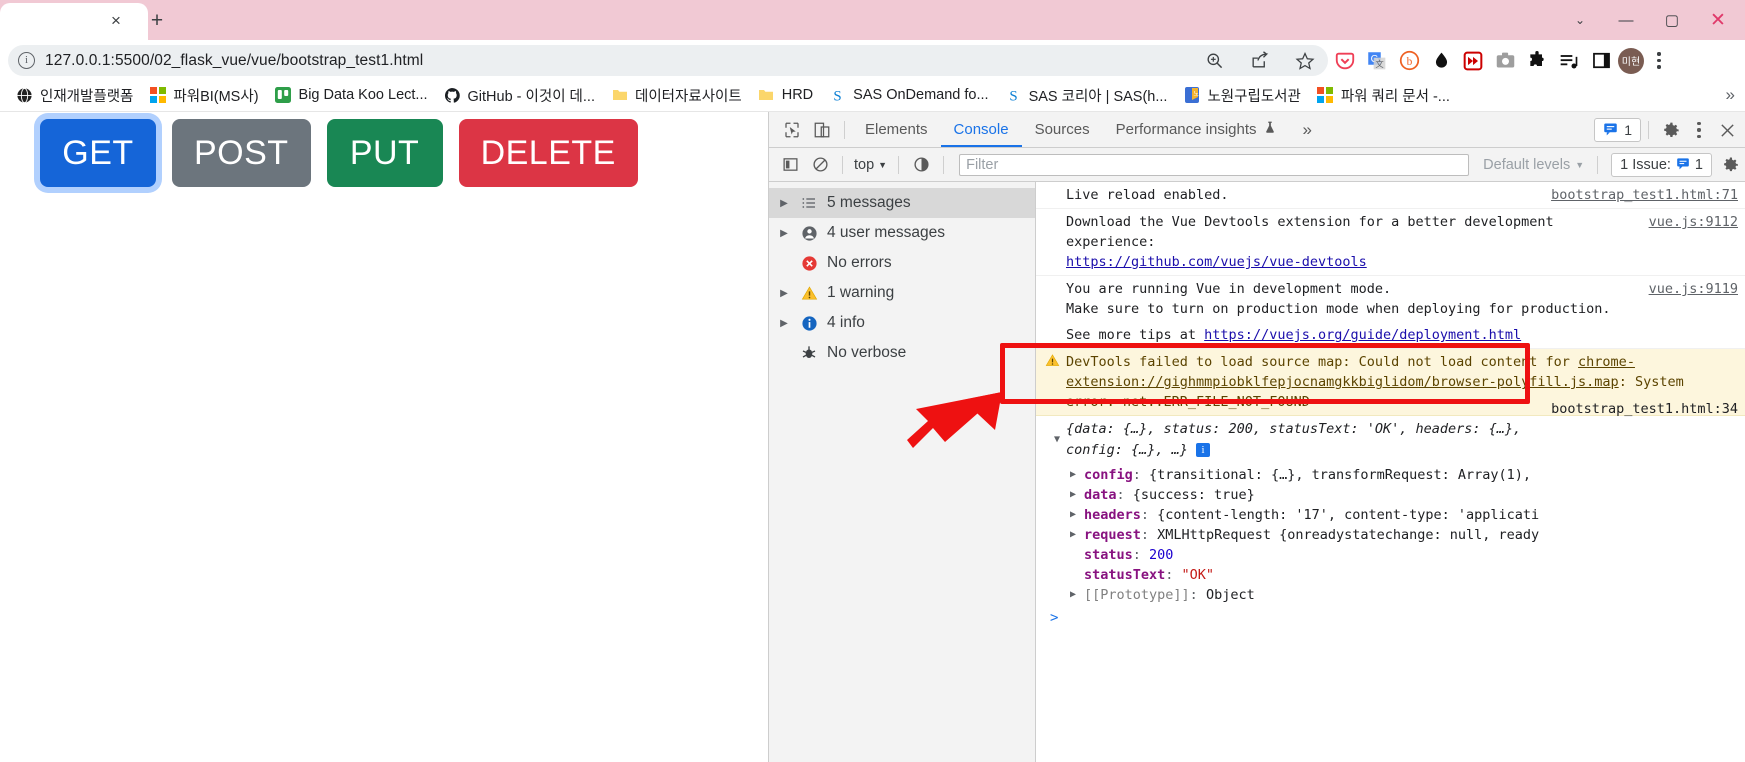  What do you see at coordinates (1214, 164) in the screenshot?
I see `console-filter-input` at bounding box center [1214, 164].